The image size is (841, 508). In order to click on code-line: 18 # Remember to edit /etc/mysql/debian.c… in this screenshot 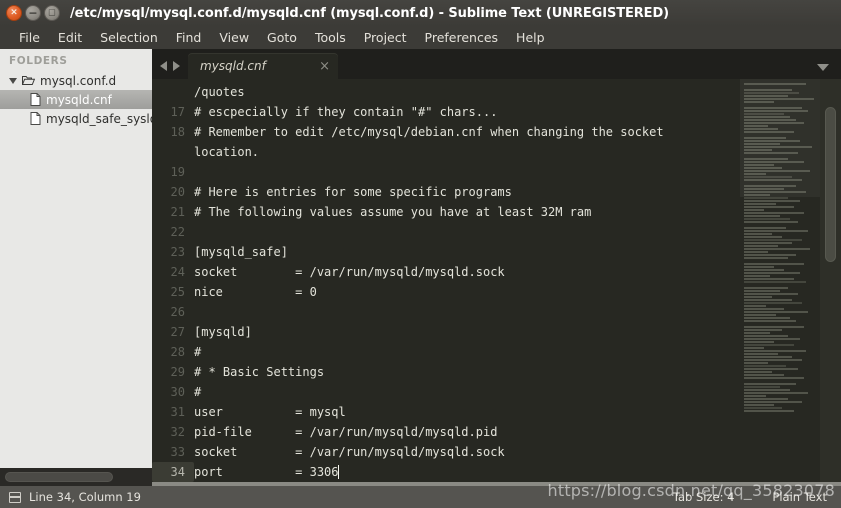, I will do `click(408, 132)`.